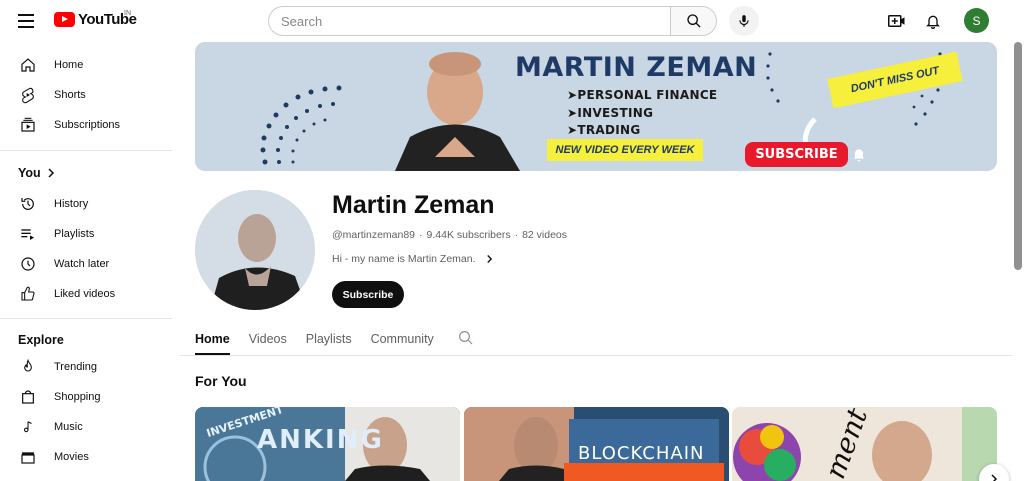 Image resolution: width=1024 pixels, height=481 pixels. Describe the element at coordinates (859, 155) in the screenshot. I see `banner-bell-icon` at that location.